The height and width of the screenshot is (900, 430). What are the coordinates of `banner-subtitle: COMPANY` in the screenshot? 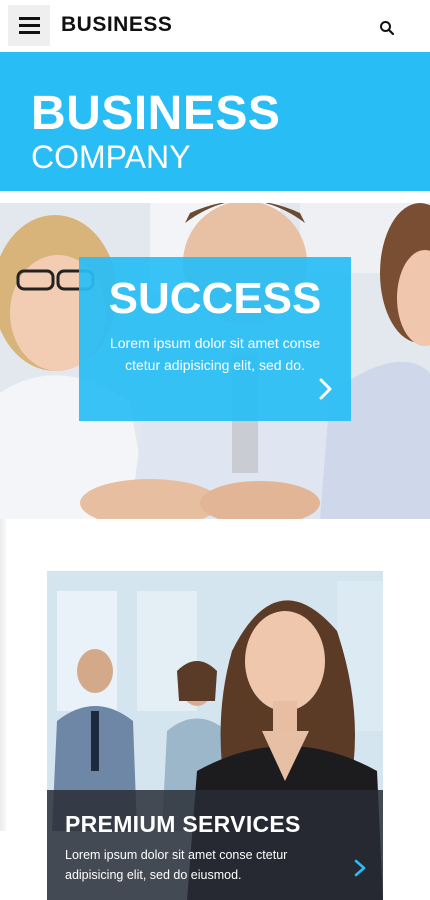 It's located at (111, 157).